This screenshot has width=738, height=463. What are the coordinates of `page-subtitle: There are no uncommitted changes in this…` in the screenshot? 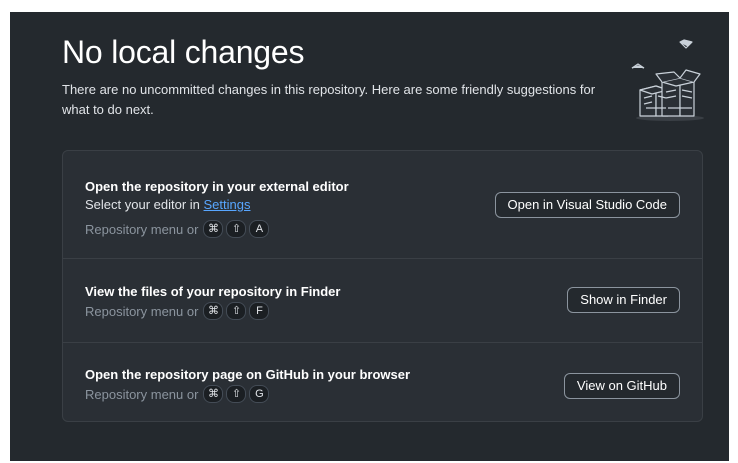 It's located at (329, 99).